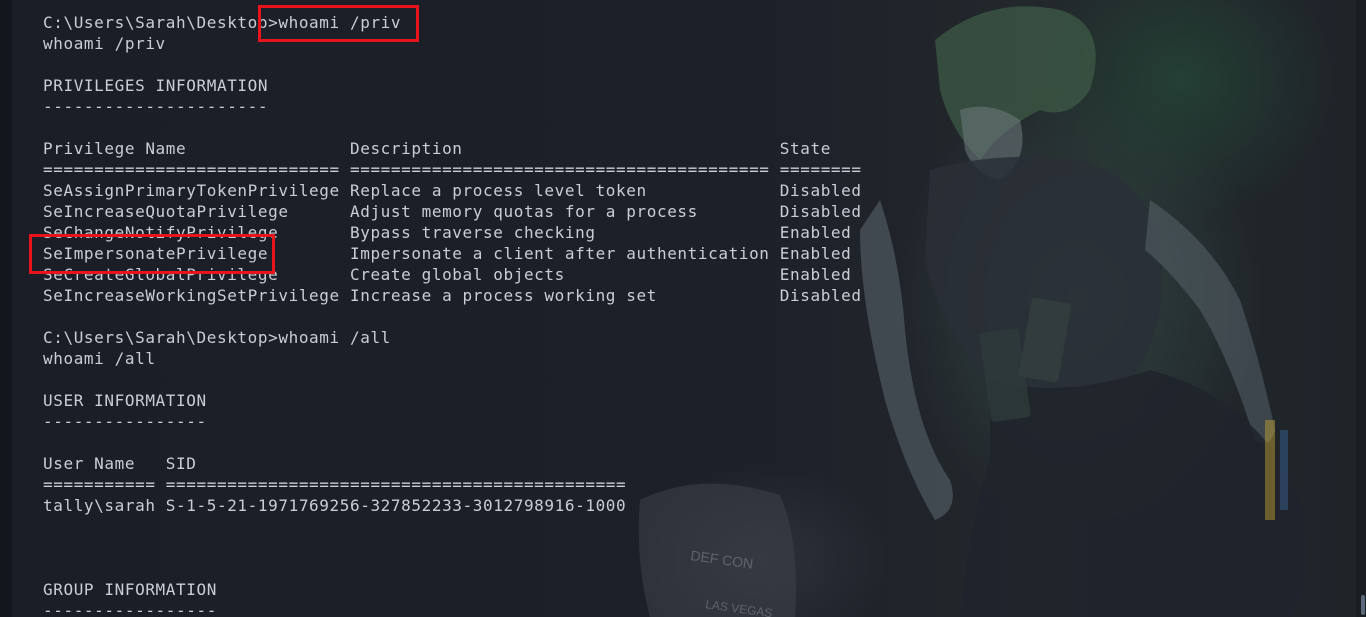 The height and width of the screenshot is (617, 1366). Describe the element at coordinates (125, 421) in the screenshot. I see `terminal-line: ----------------` at that location.